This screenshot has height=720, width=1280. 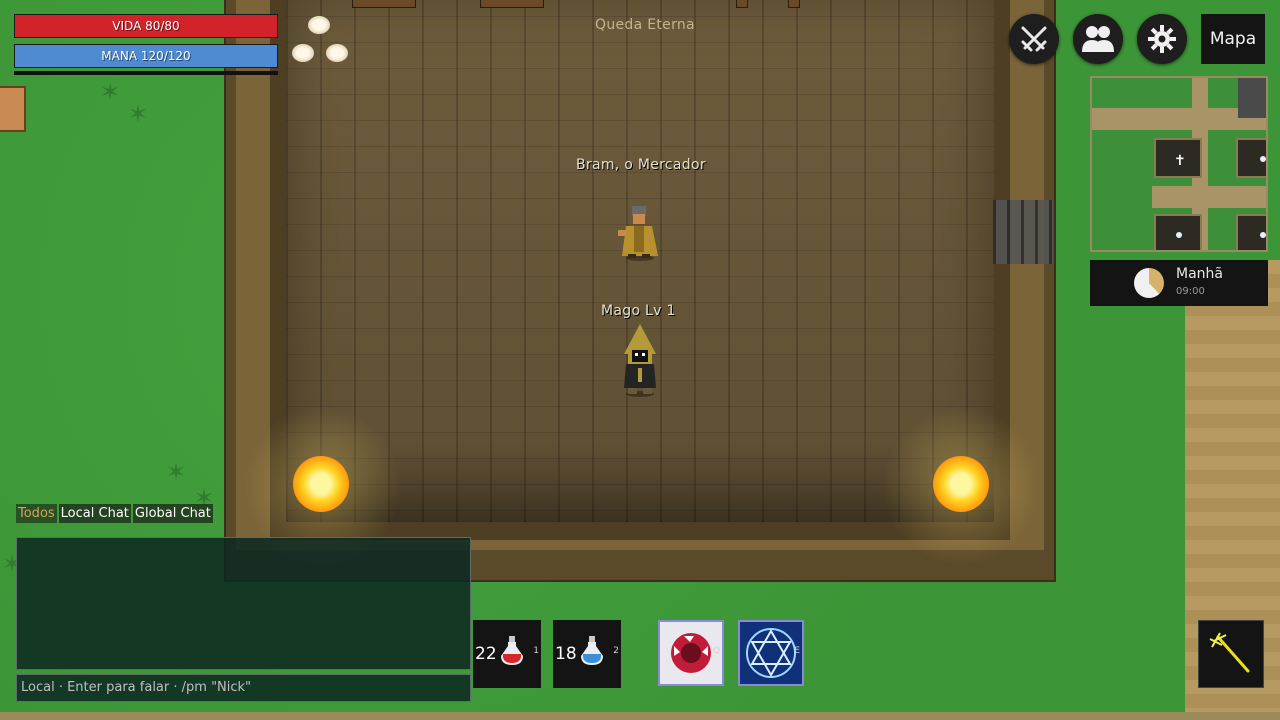 I want to click on dirt-edge, so click(x=640, y=716).